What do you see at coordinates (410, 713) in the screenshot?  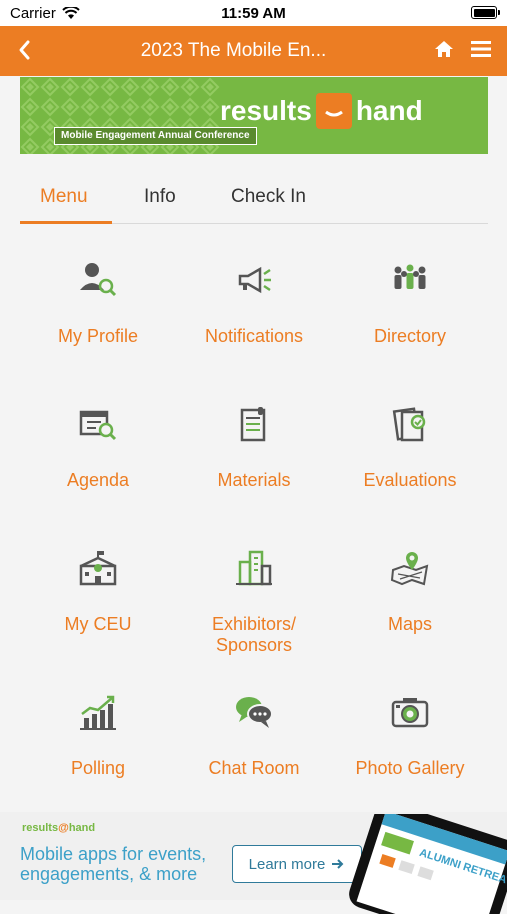 I see `camera-icon` at bounding box center [410, 713].